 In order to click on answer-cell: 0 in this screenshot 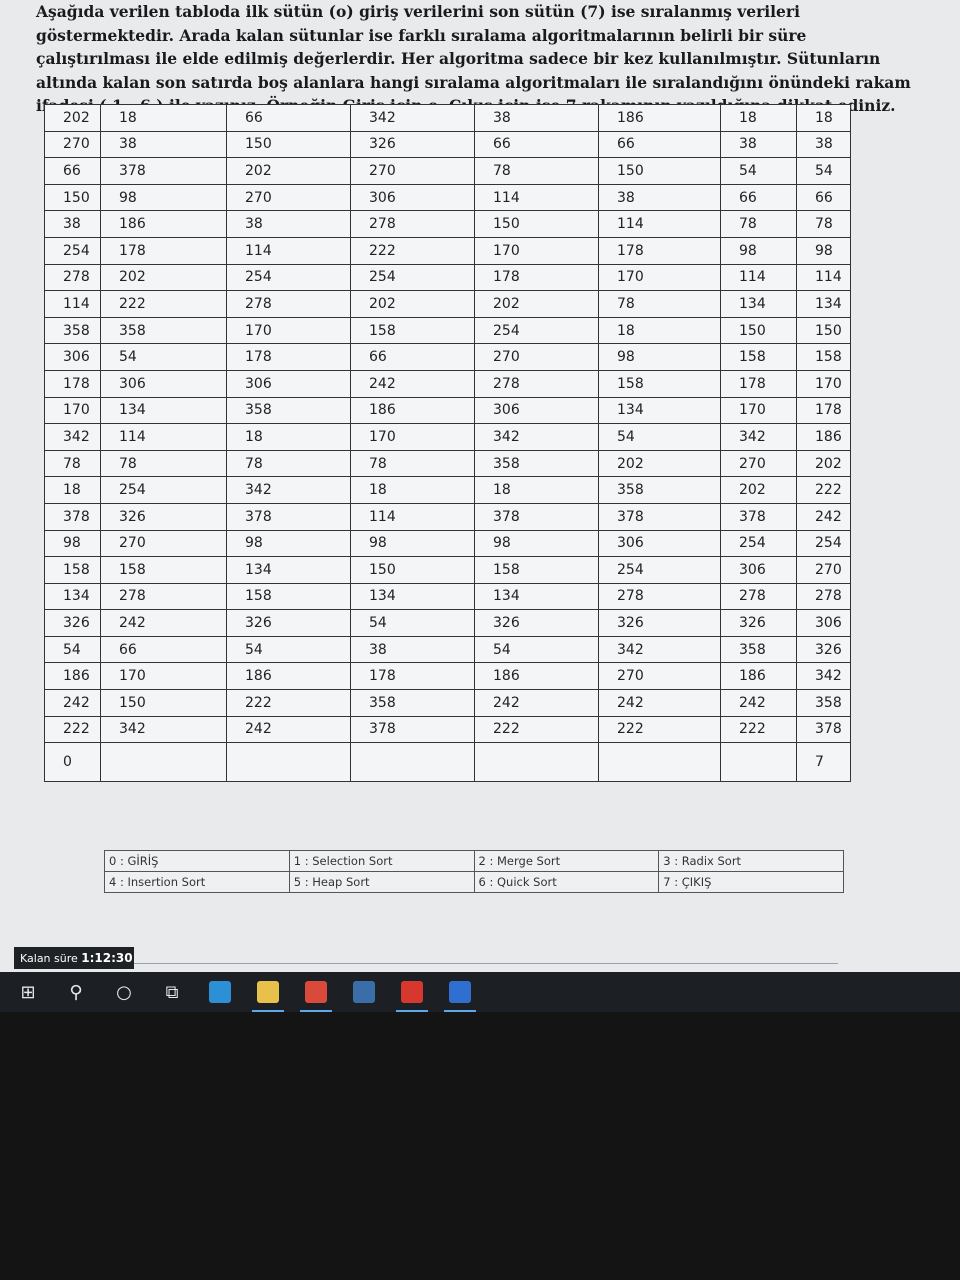, I will do `click(72, 762)`.